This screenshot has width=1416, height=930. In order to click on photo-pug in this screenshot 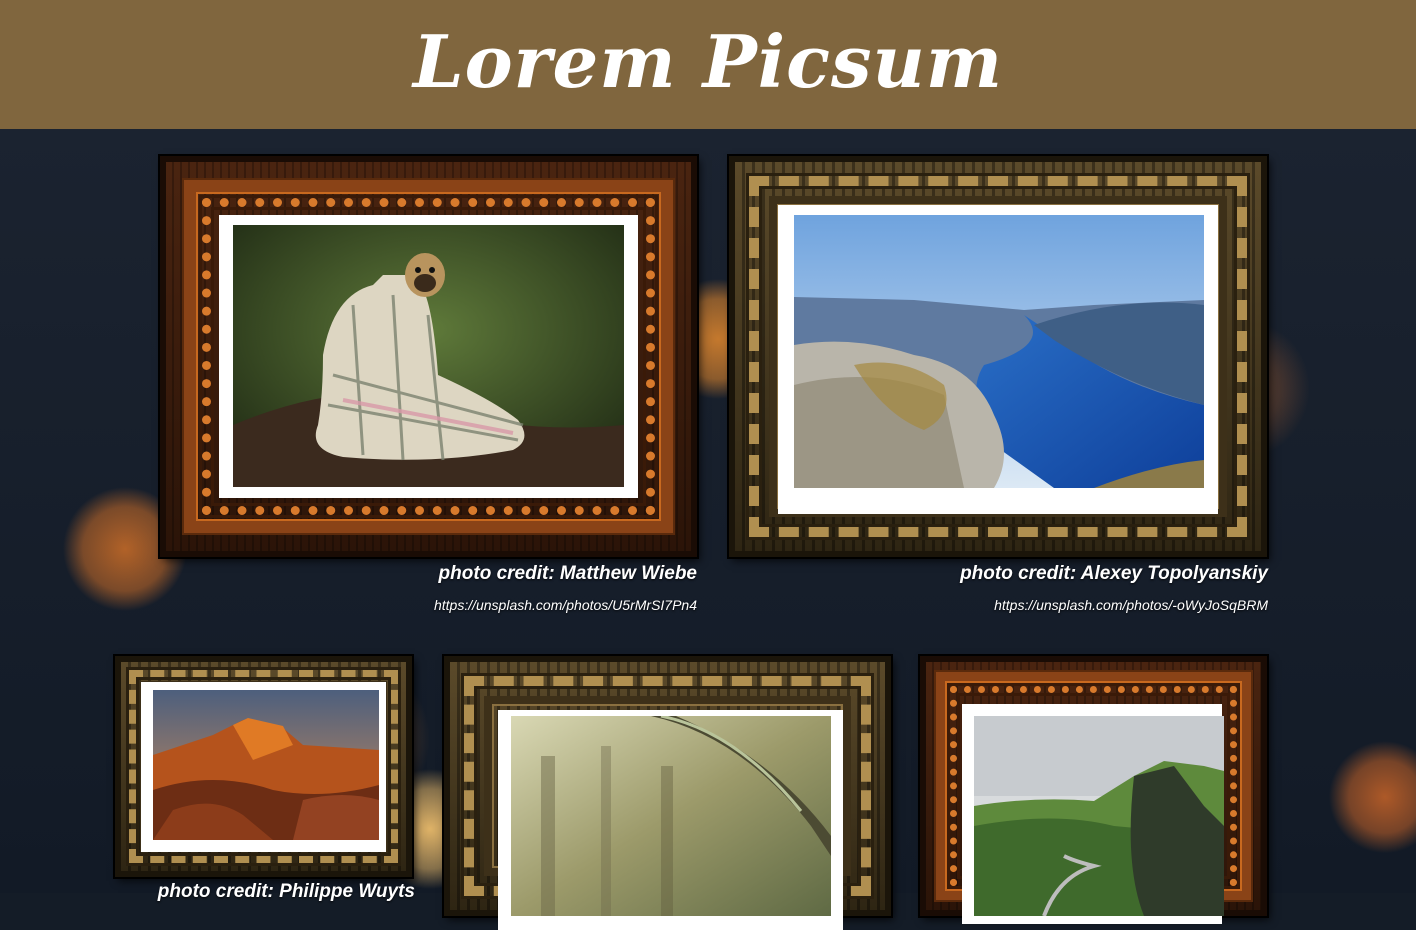, I will do `click(428, 356)`.